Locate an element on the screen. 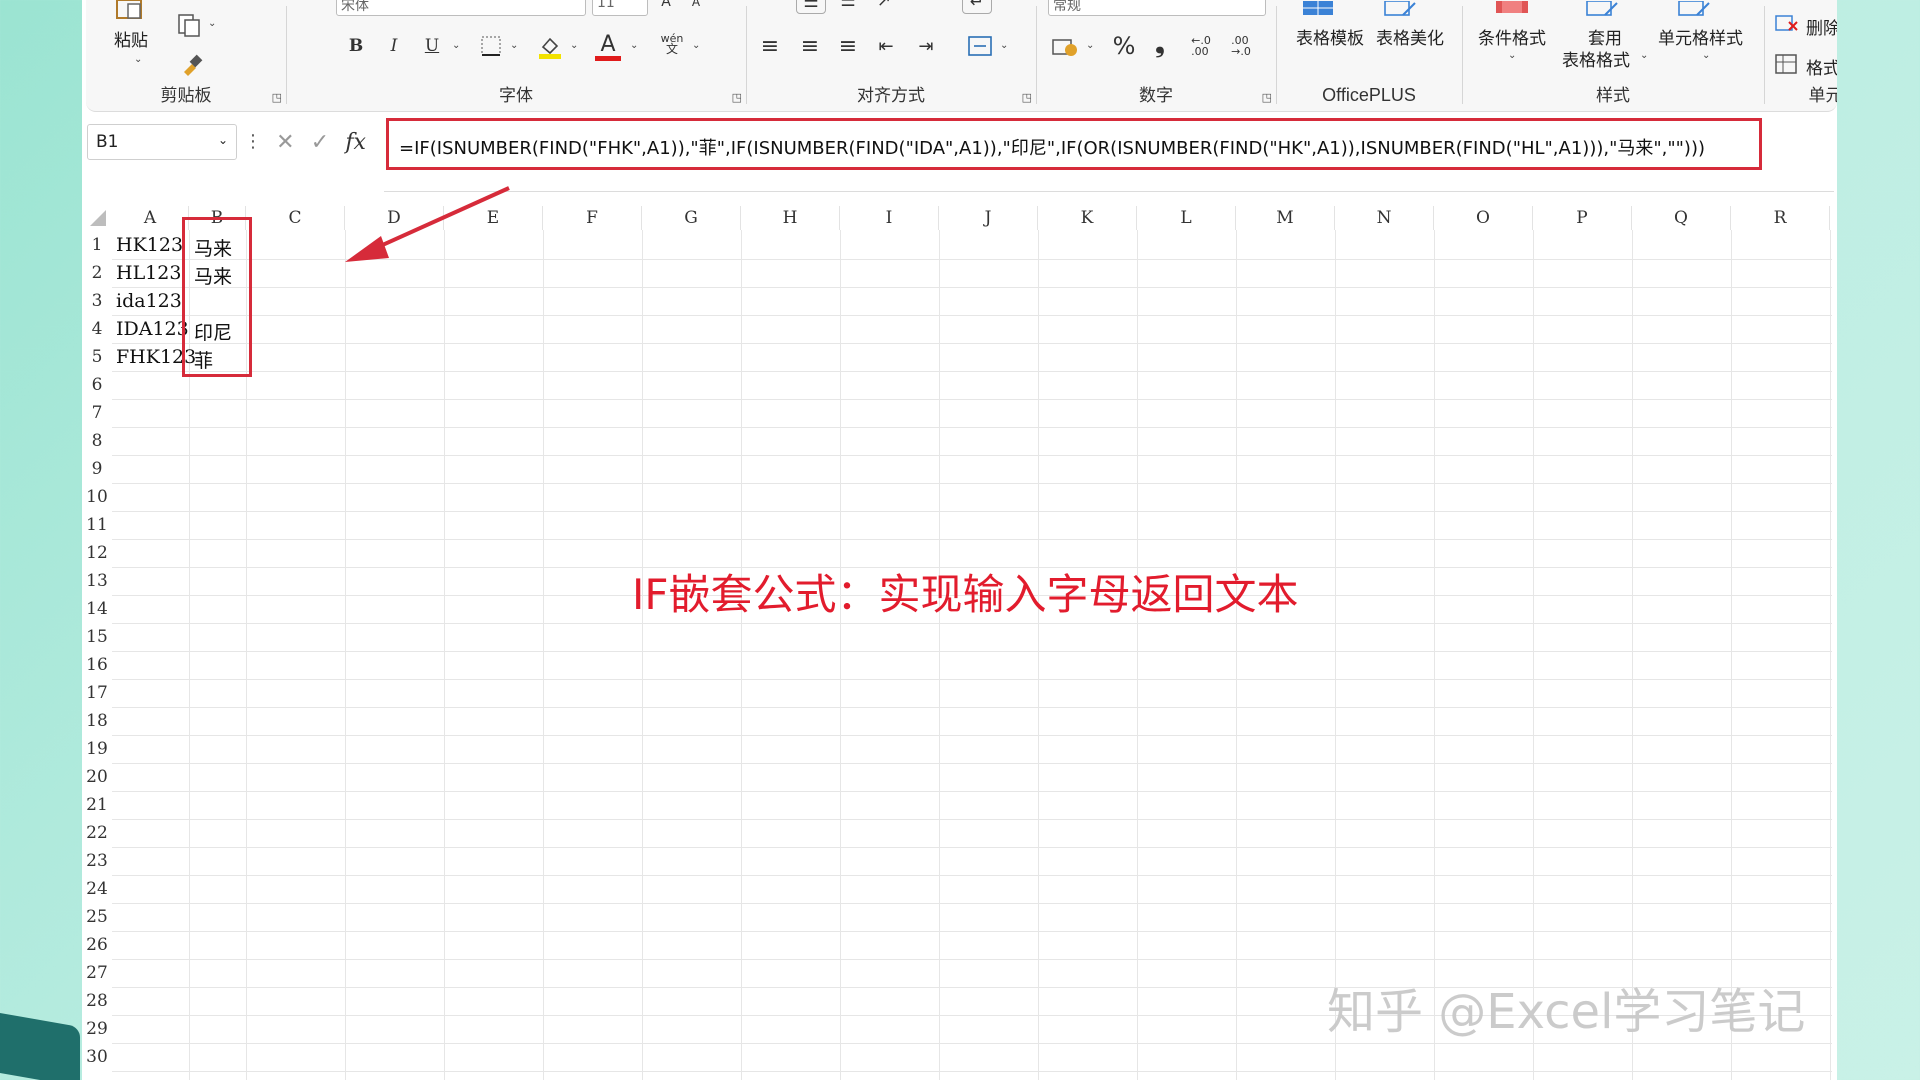 The image size is (1920, 1080). decrease-indent-icon: ⇤ is located at coordinates (886, 46).